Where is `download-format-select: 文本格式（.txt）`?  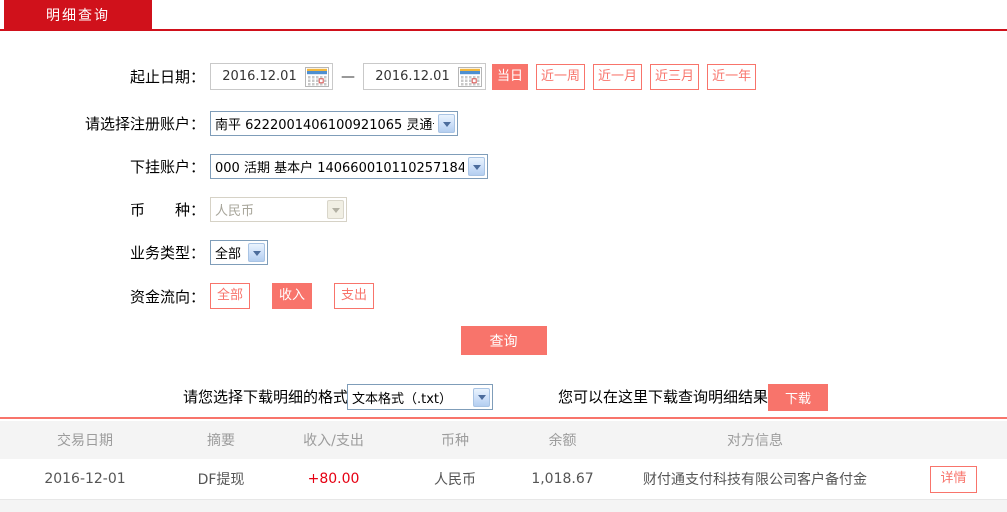 download-format-select: 文本格式（.txt） is located at coordinates (420, 397).